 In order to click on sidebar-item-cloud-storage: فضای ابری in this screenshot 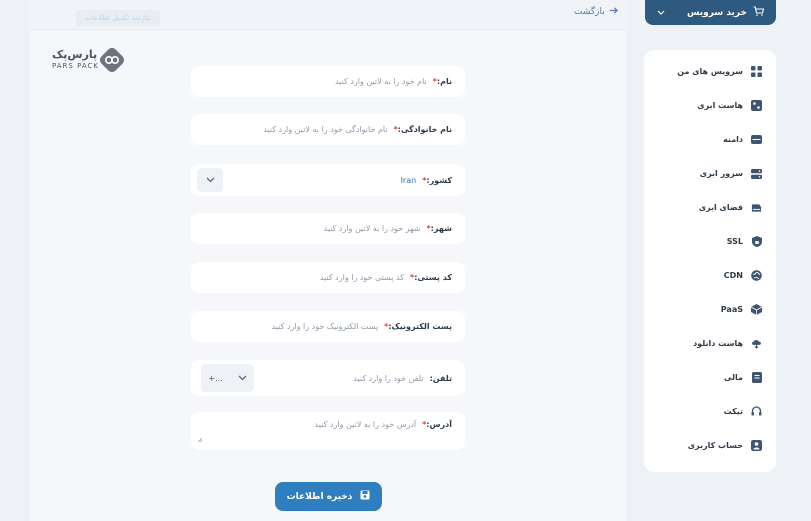, I will do `click(730, 207)`.